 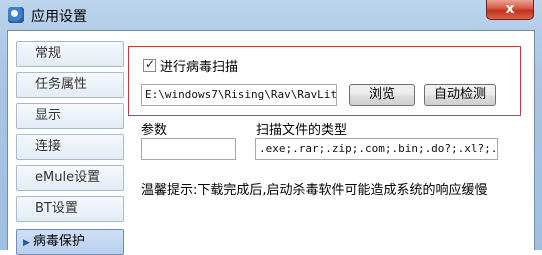 I want to click on sidebar-item-label: eMule设置, so click(x=68, y=177).